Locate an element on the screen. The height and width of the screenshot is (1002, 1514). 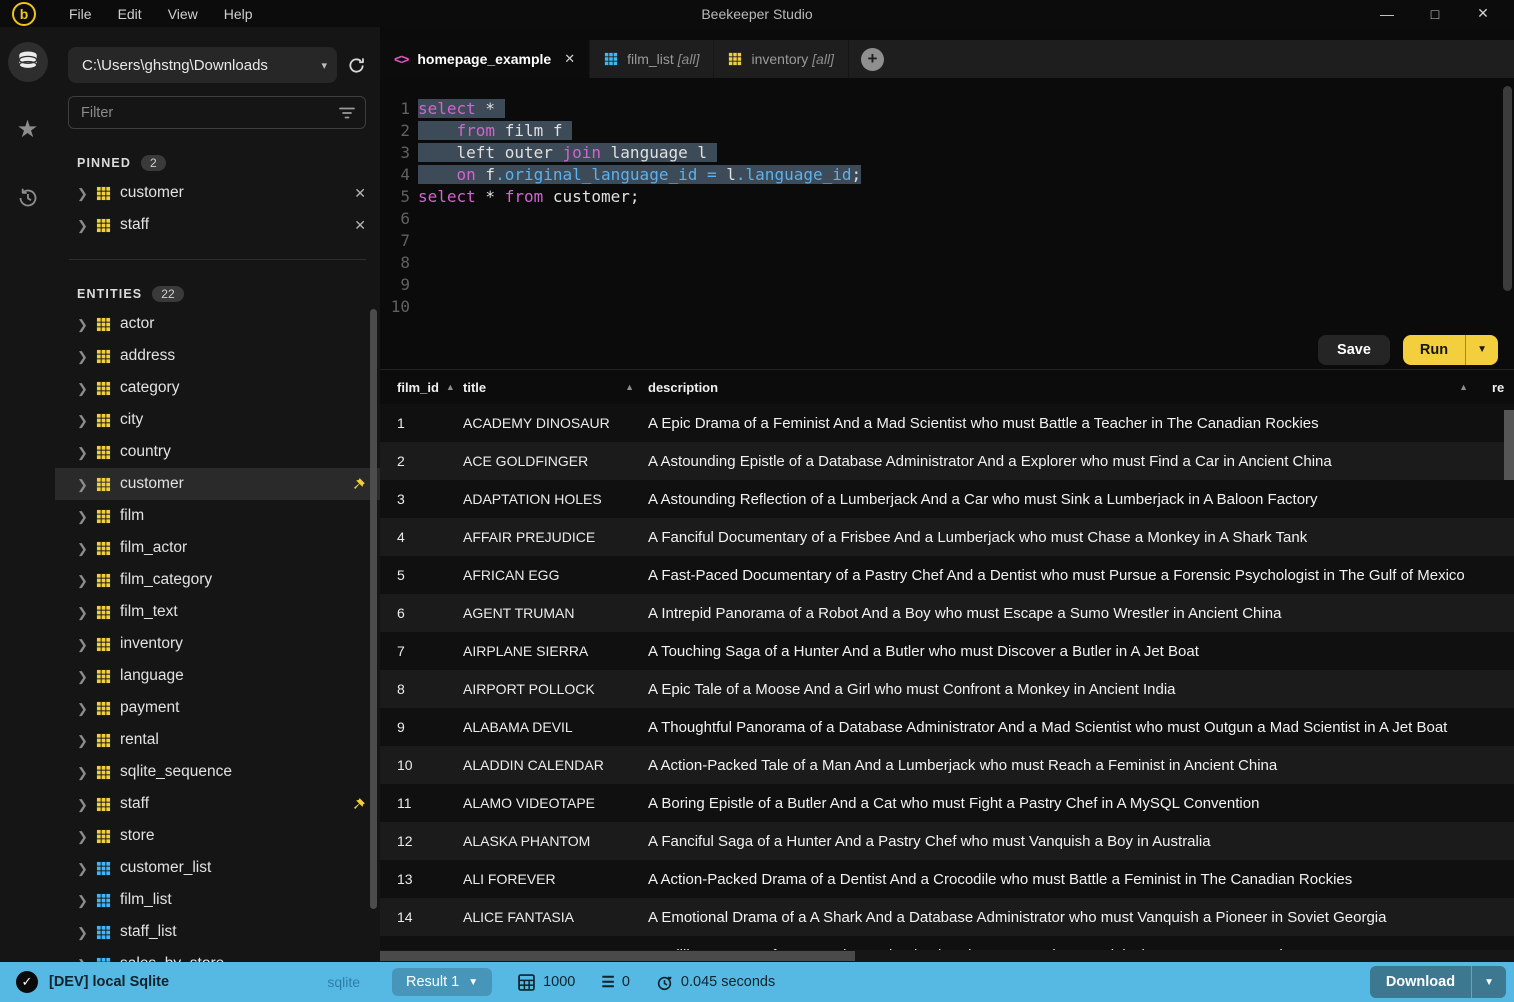
pinned-item-staff: ❯ staff ✕ is located at coordinates (217, 225).